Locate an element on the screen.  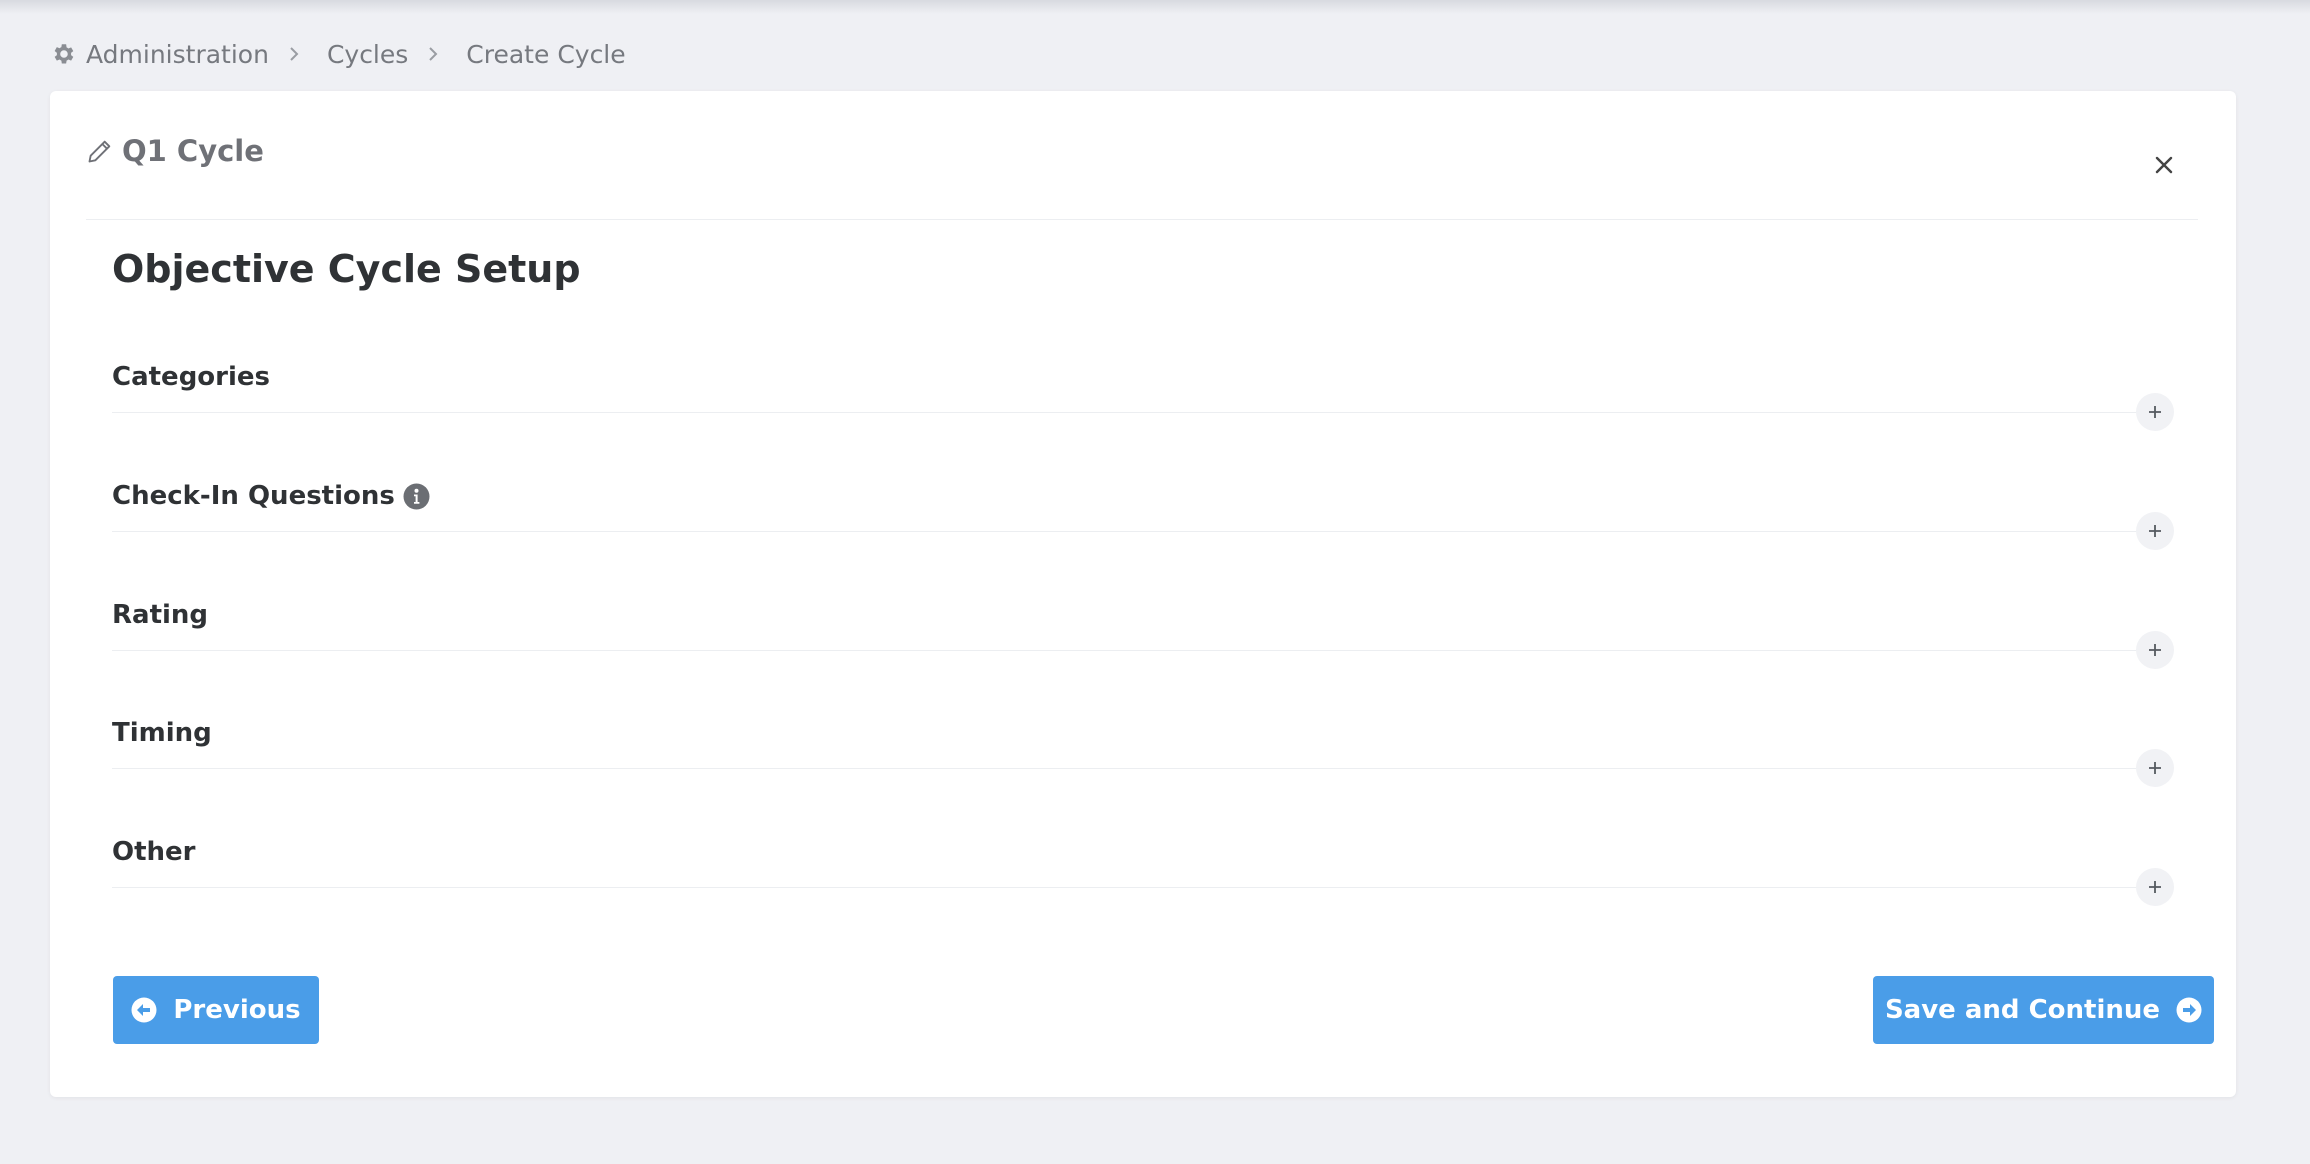
accordion-item-other: Other is located at coordinates (1169, 869).